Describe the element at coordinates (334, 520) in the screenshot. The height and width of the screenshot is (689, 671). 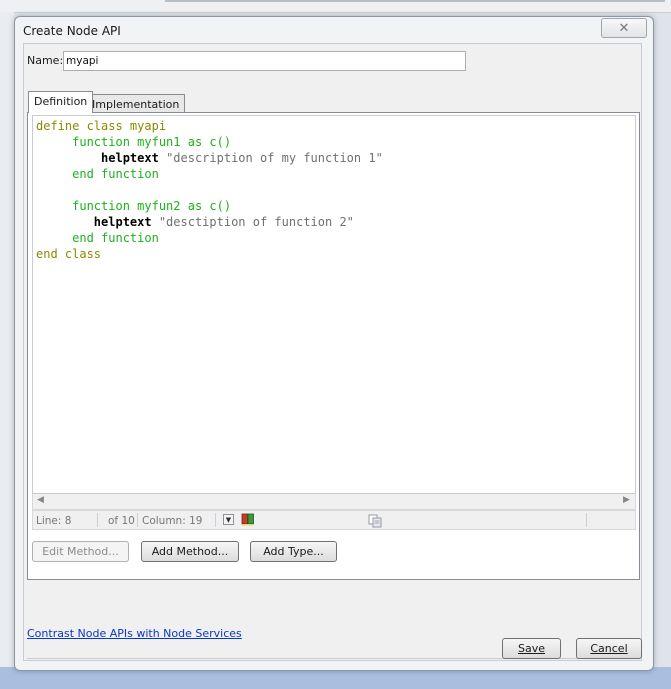
I see `editor-status-bar: Line: 8 of 10 Column: 19 ▼` at that location.